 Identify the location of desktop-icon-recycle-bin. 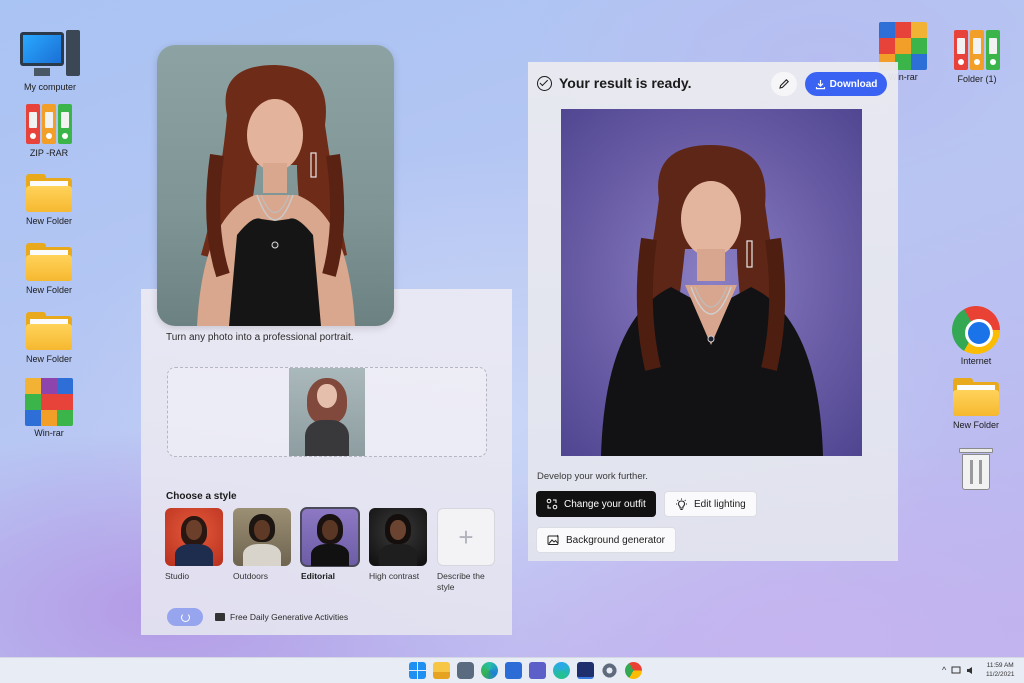
(976, 468).